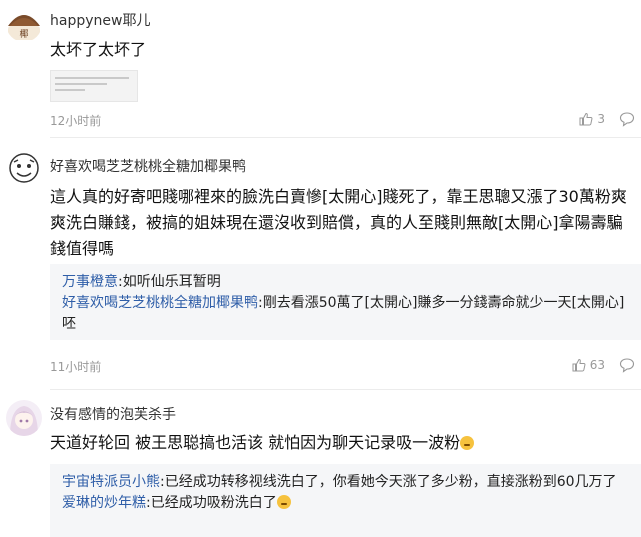  I want to click on comment-username: happynew耶儿, so click(100, 20).